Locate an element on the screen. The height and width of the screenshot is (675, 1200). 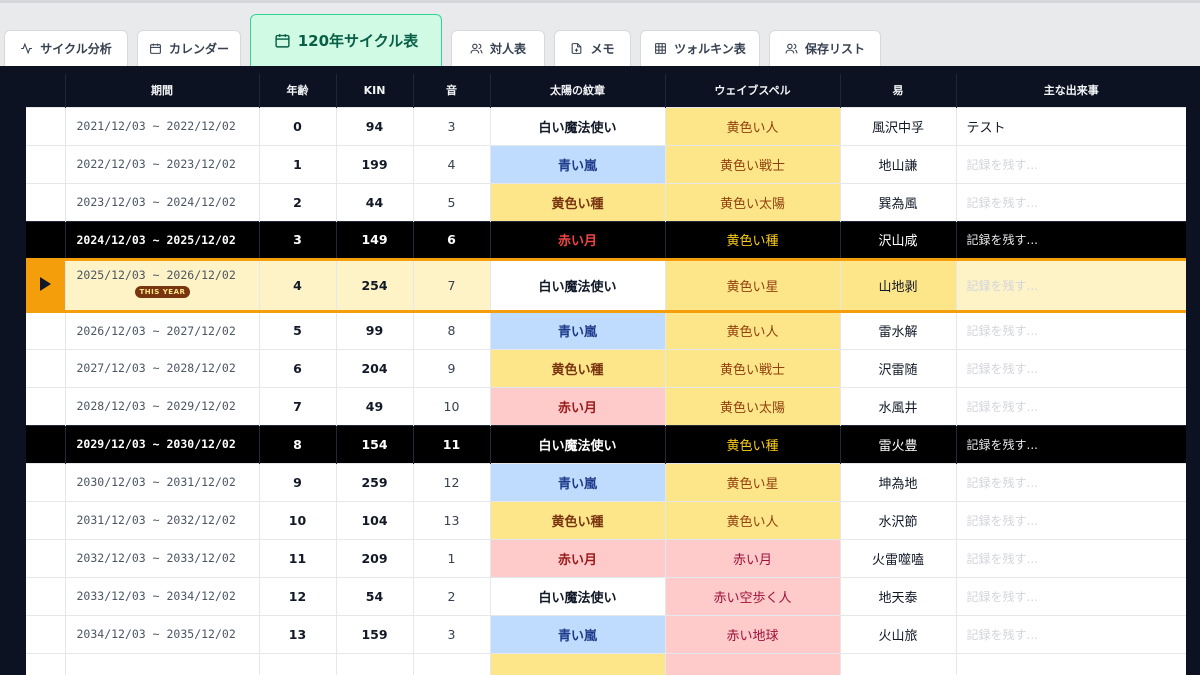
cell-wavespell: 黄色い人 is located at coordinates (752, 519).